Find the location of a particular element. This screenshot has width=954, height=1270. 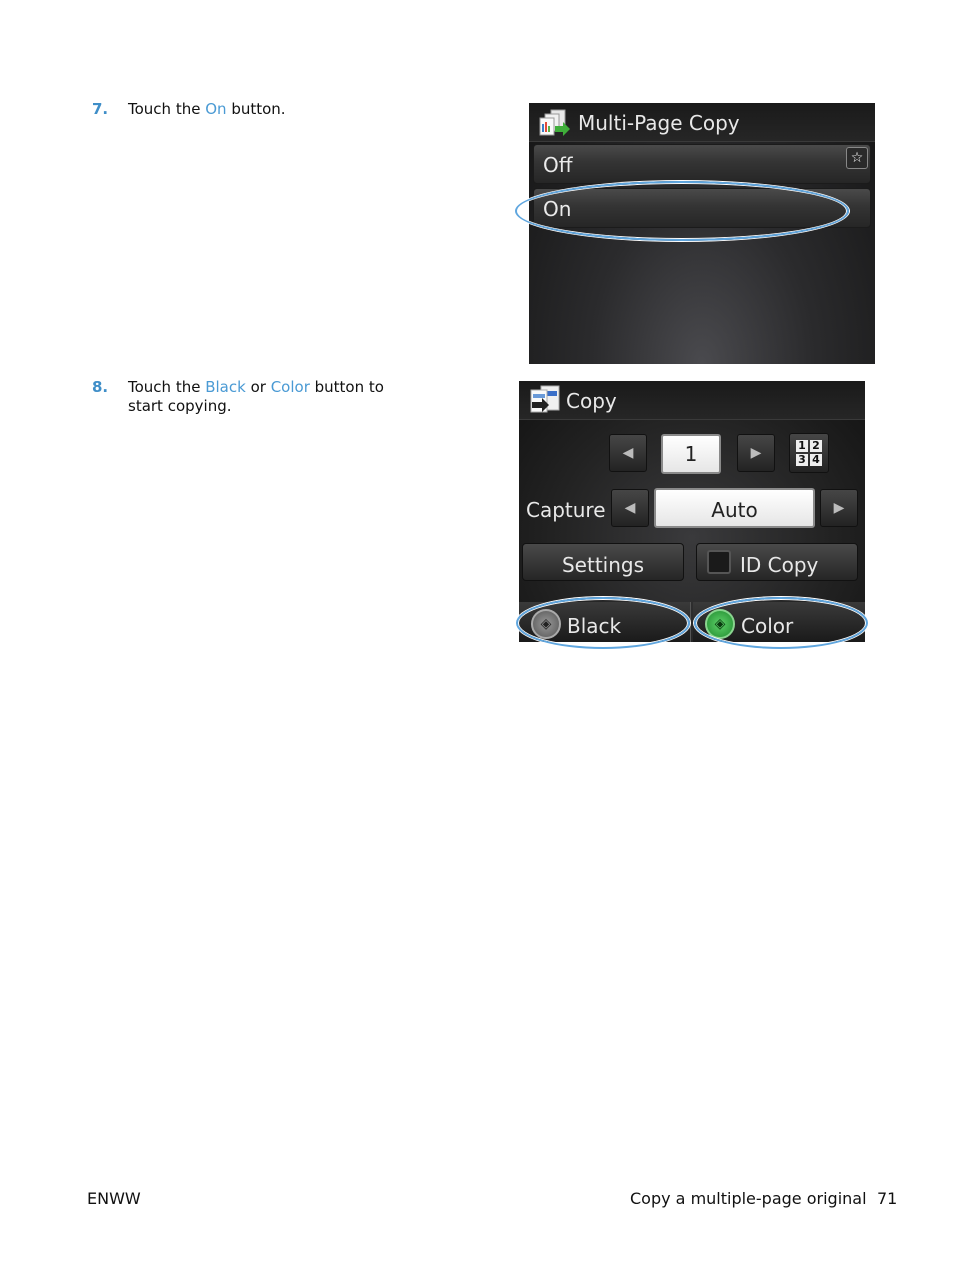

option-label: Off is located at coordinates (558, 165).